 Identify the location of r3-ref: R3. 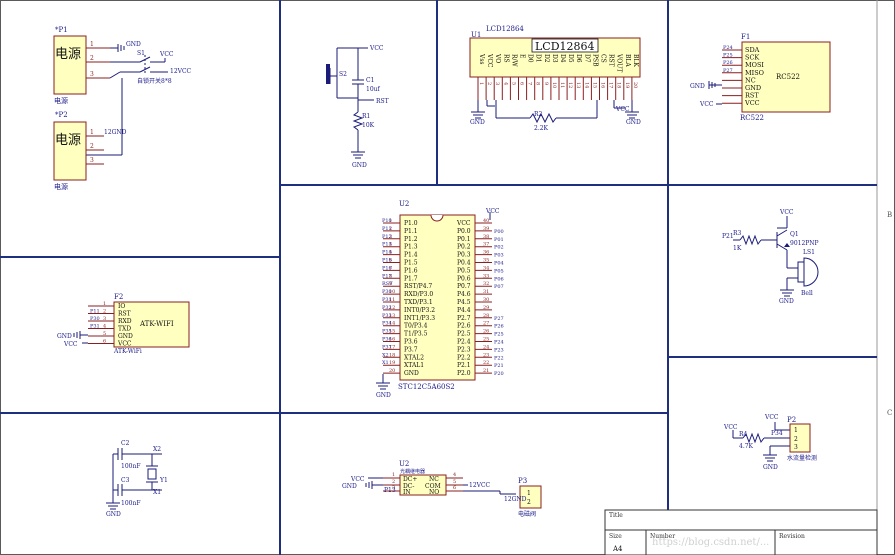
(737, 233).